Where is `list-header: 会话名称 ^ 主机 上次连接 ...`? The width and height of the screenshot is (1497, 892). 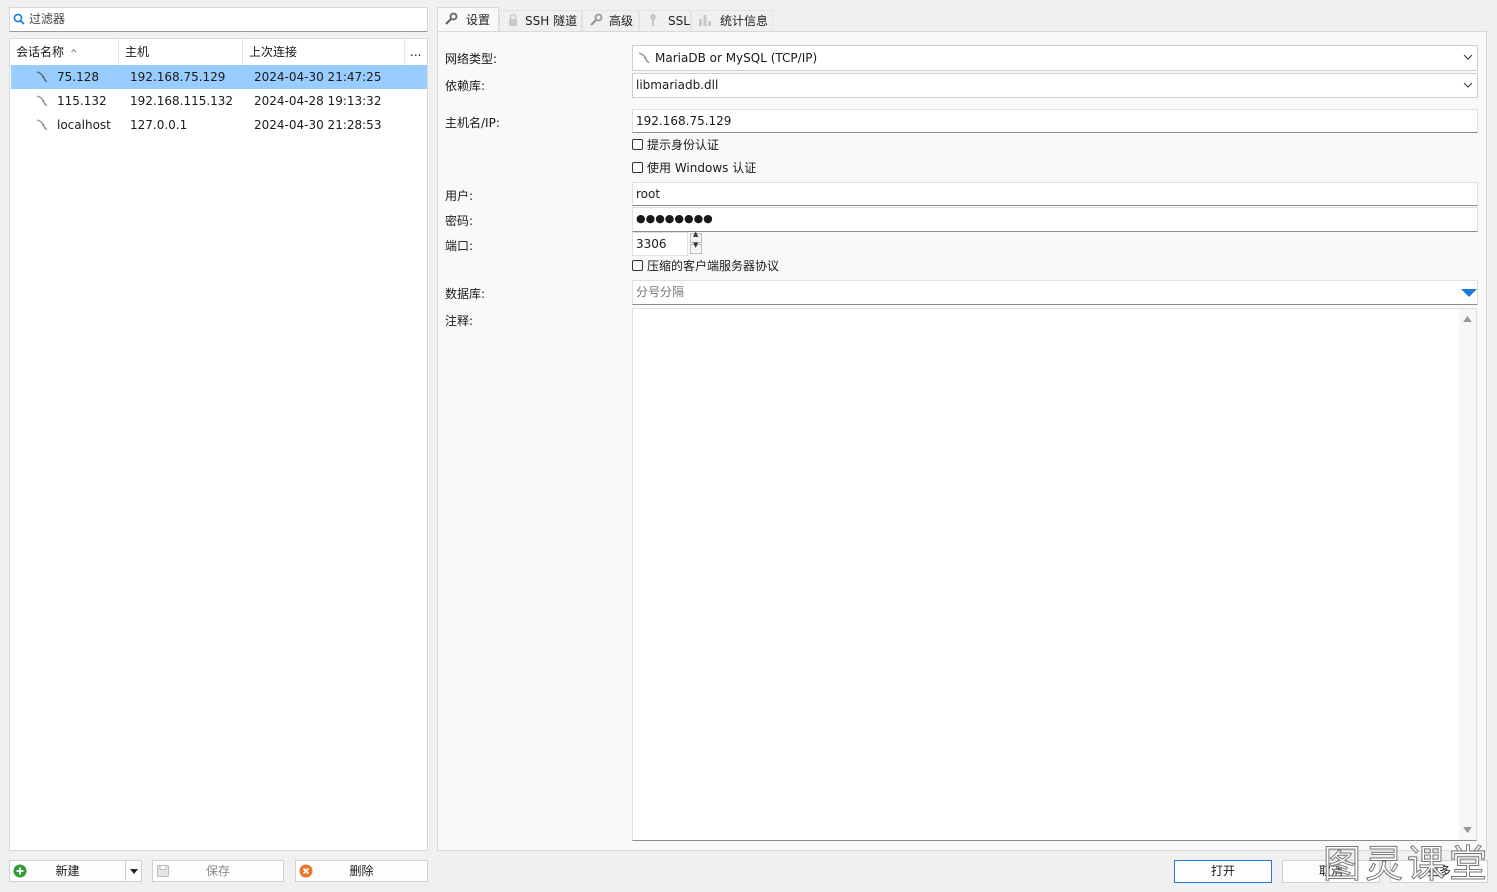 list-header: 会话名称 ^ 主机 上次连接 ... is located at coordinates (218, 52).